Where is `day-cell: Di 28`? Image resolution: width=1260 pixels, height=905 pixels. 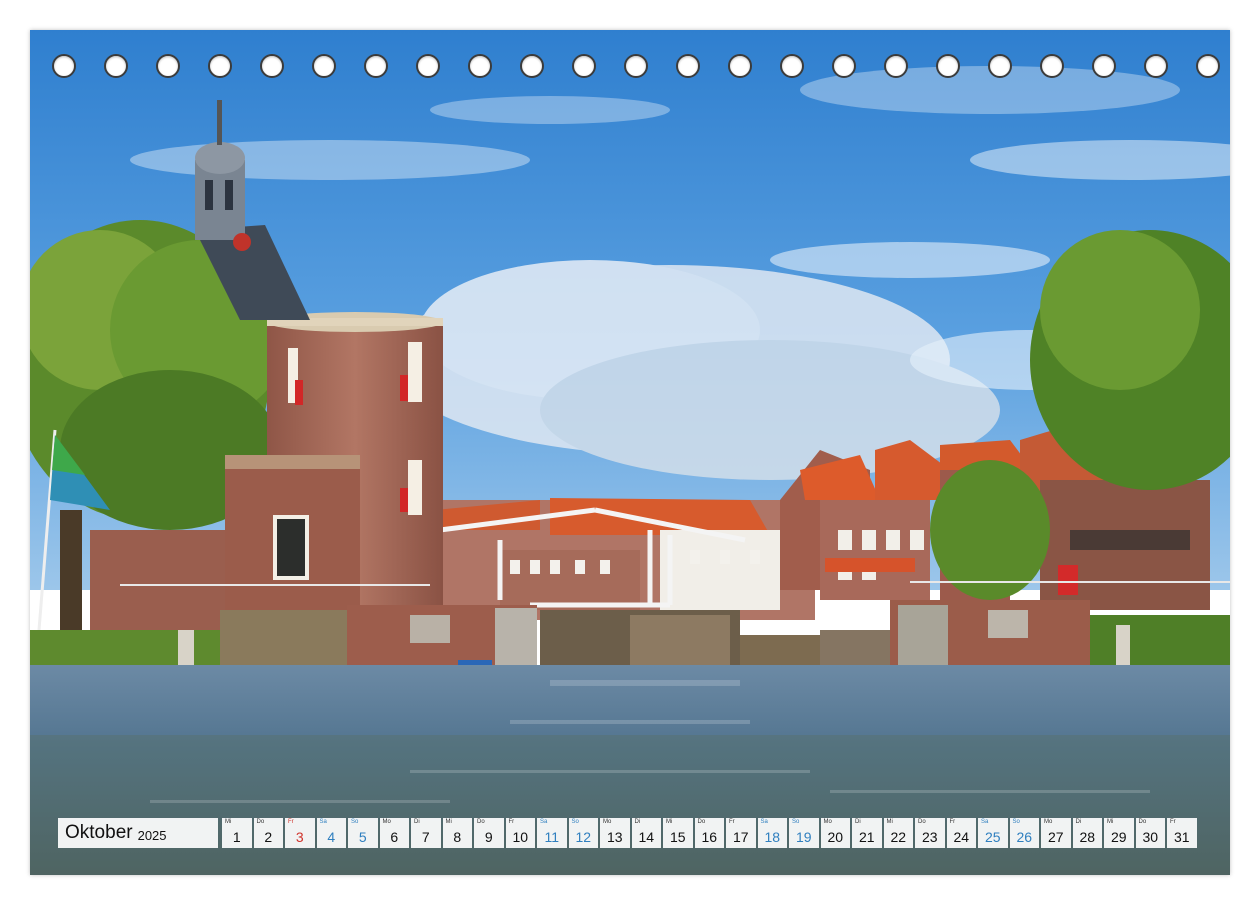 day-cell: Di 28 is located at coordinates (1087, 833).